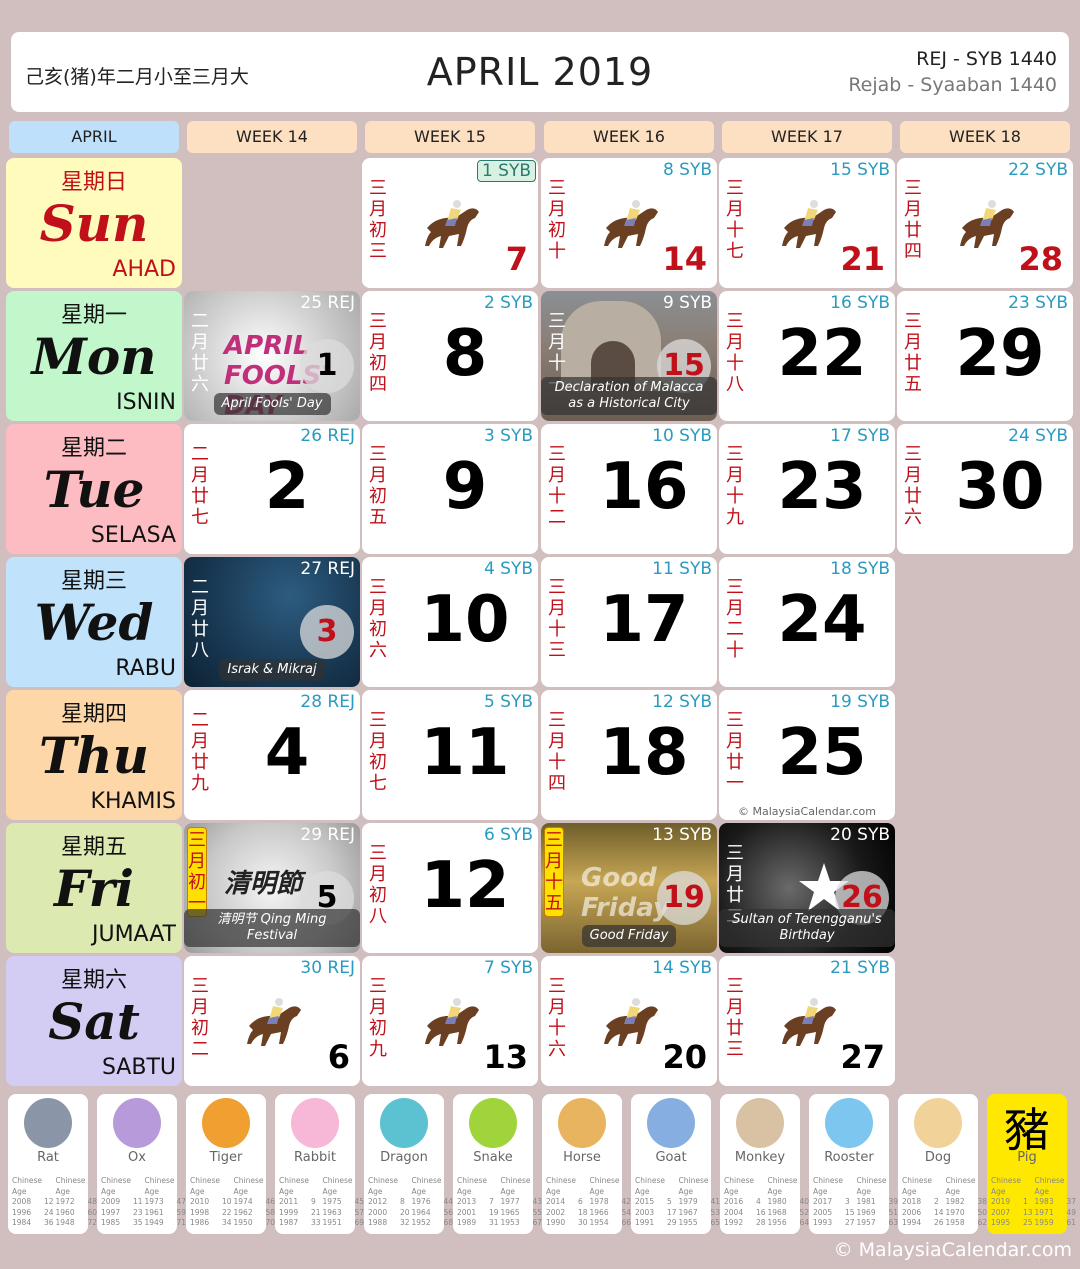  I want to click on age-cell: 30, so click(582, 1222).